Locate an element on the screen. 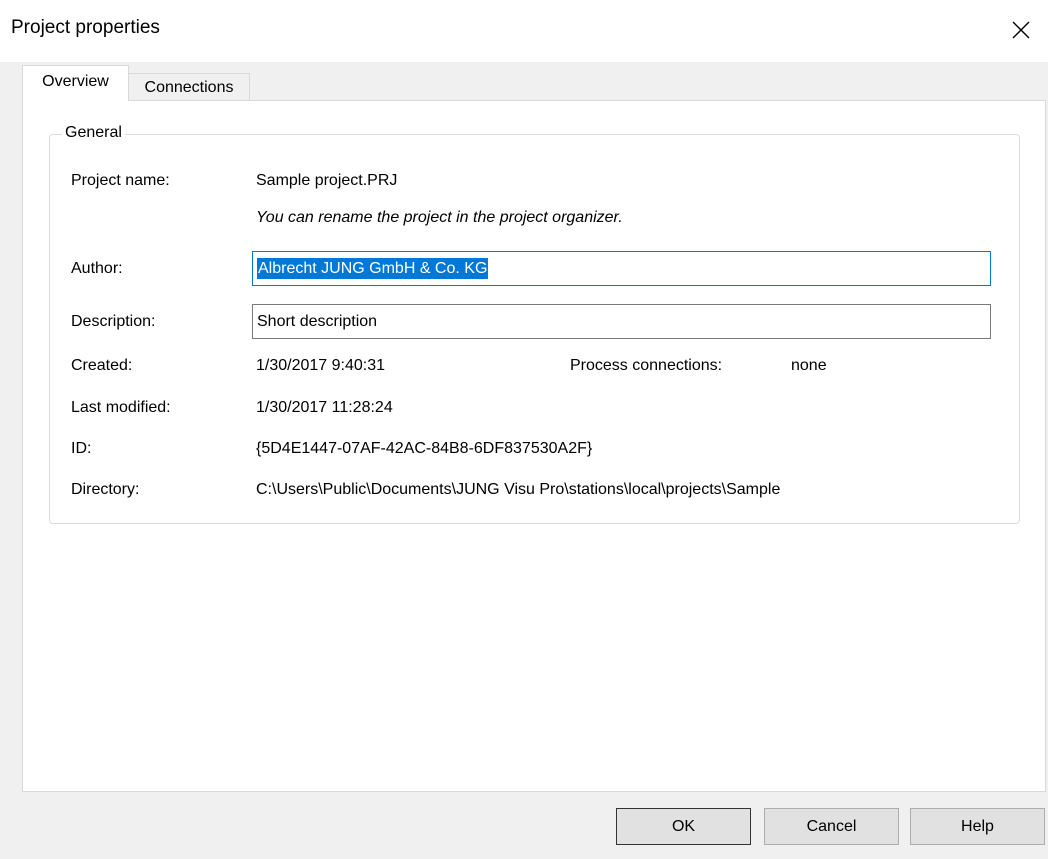  title-bar: Project properties is located at coordinates (524, 31).